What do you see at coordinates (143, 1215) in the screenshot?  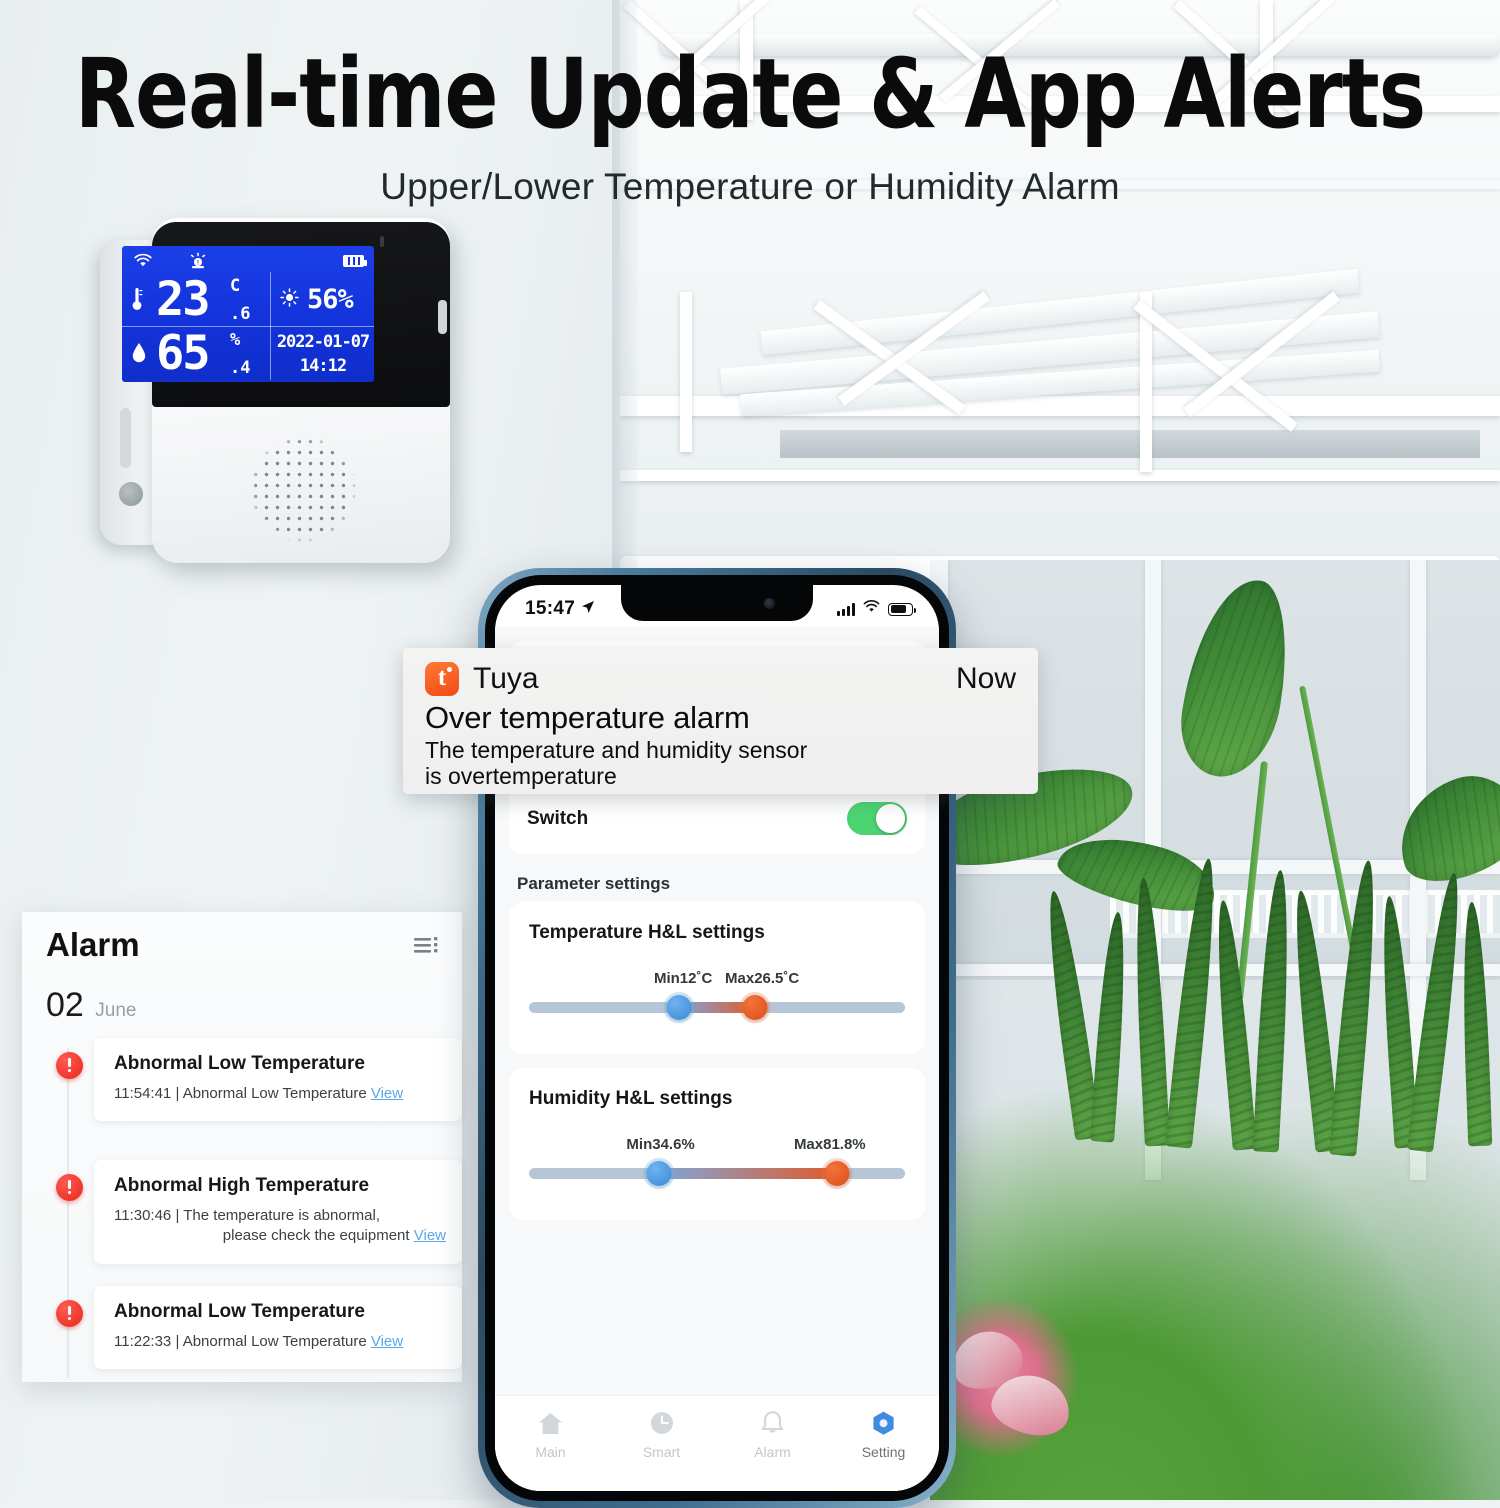 I see `alarm-item-time: 11:30:46` at bounding box center [143, 1215].